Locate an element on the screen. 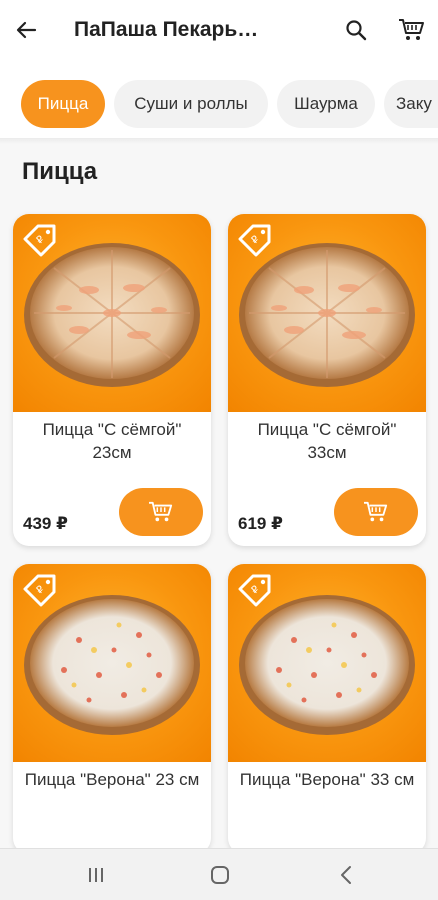 This screenshot has height=900, width=438. category-chip-snacks: Заку is located at coordinates (411, 104).